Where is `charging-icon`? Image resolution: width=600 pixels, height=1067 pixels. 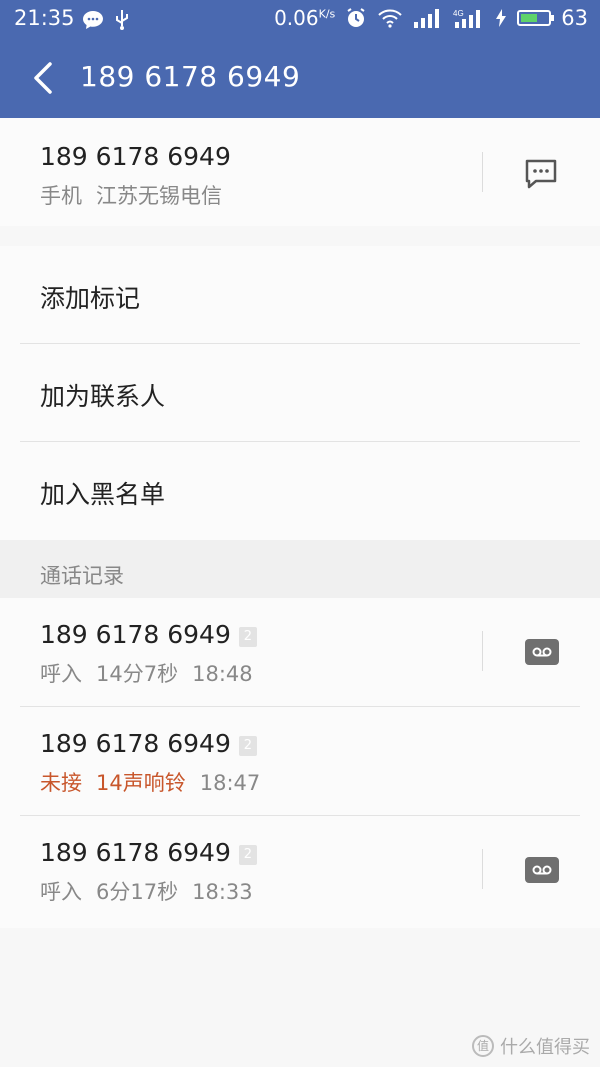 charging-icon is located at coordinates (501, 18).